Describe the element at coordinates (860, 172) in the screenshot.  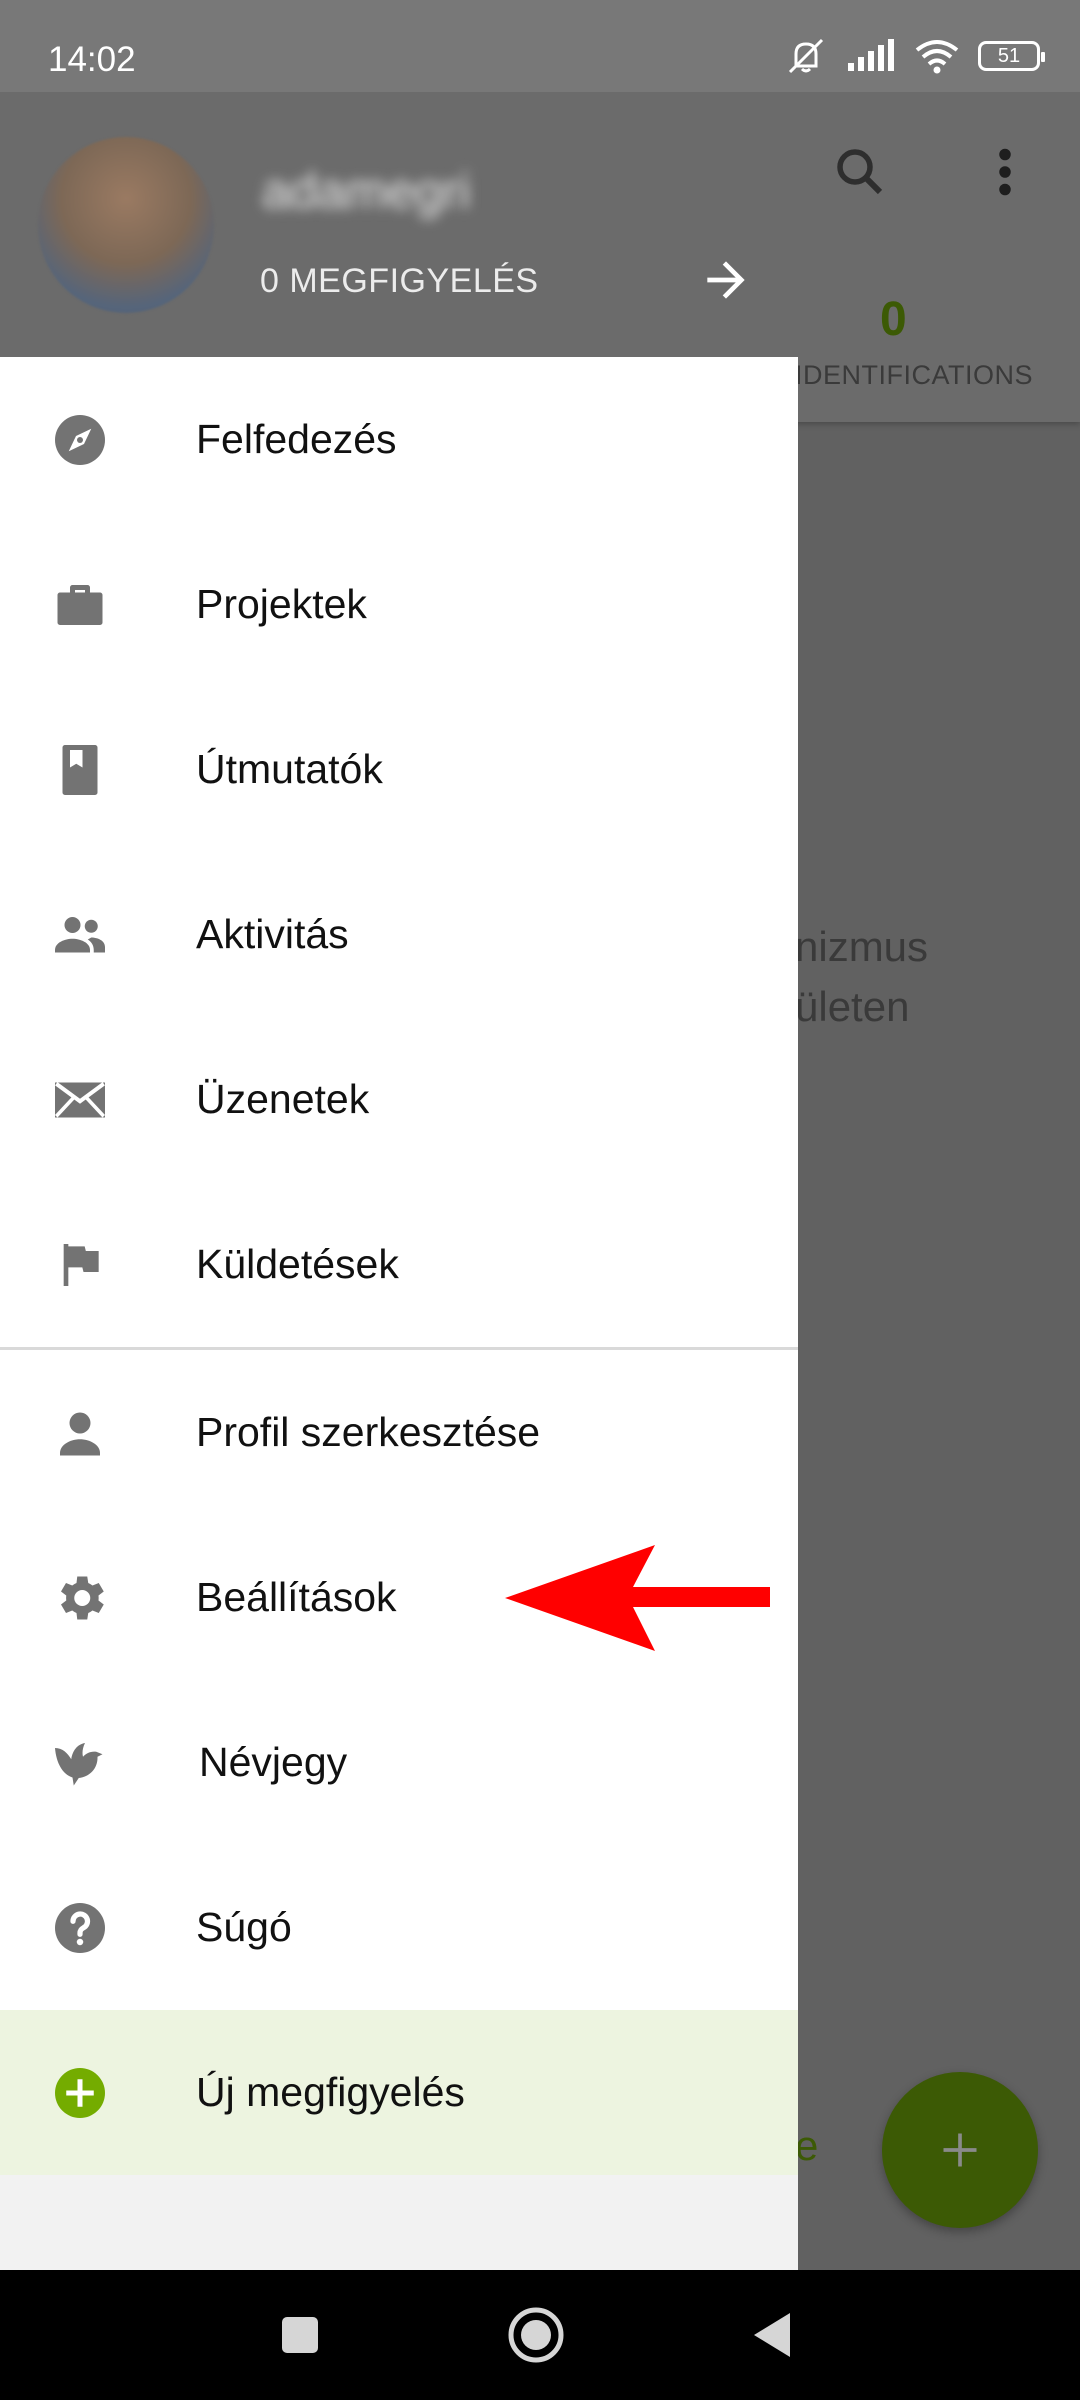
I see `search-icon` at that location.